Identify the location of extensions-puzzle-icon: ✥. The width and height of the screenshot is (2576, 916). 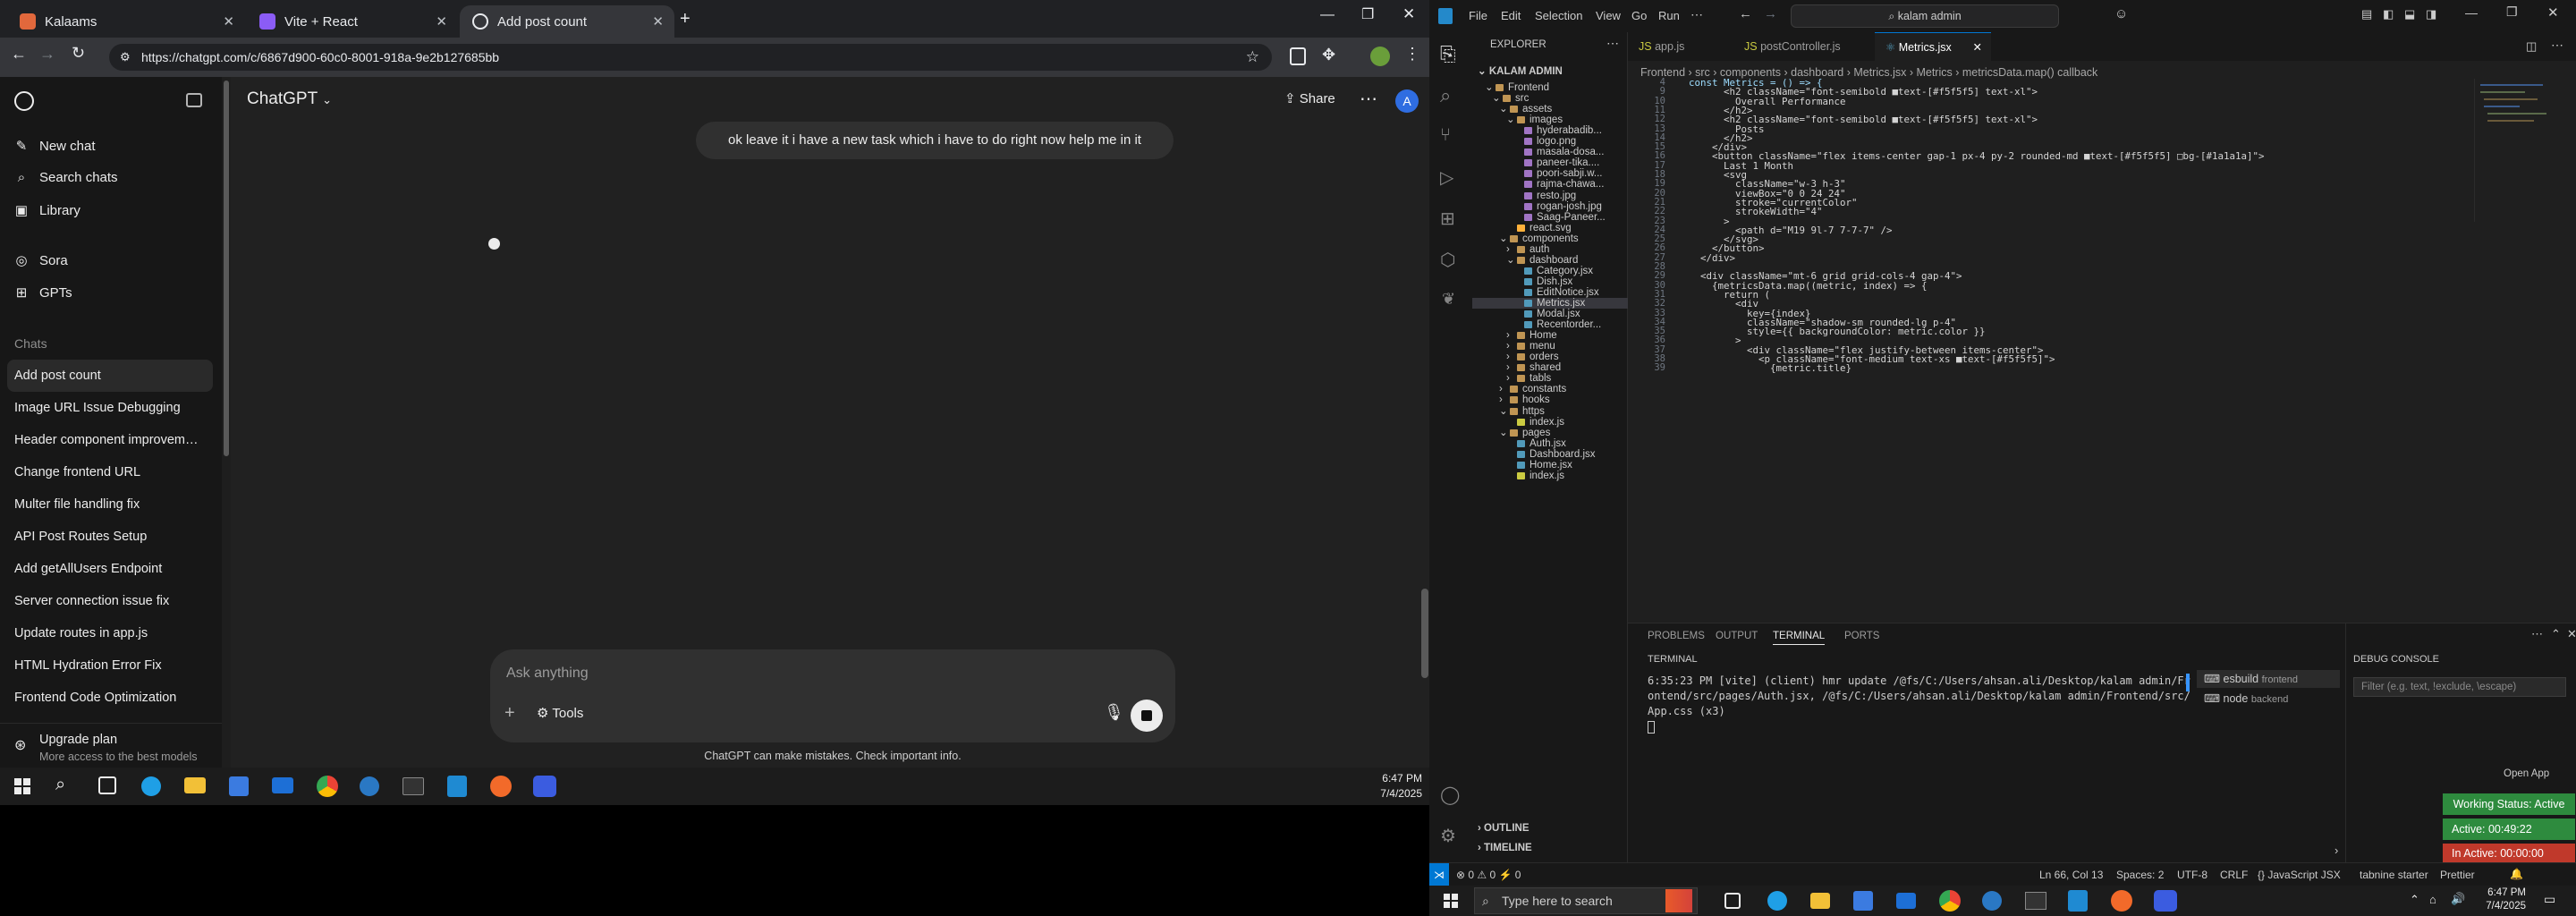
(1328, 55).